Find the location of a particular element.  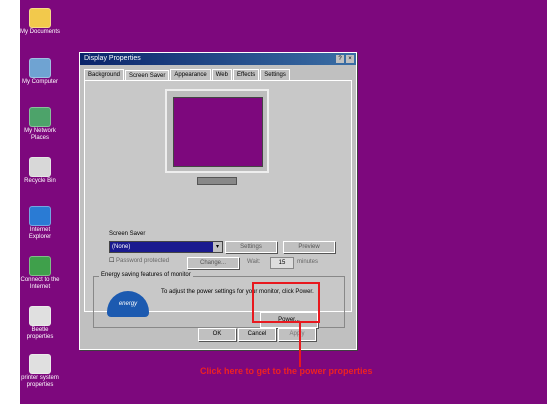

connect-internet-icon is located at coordinates (40, 266).